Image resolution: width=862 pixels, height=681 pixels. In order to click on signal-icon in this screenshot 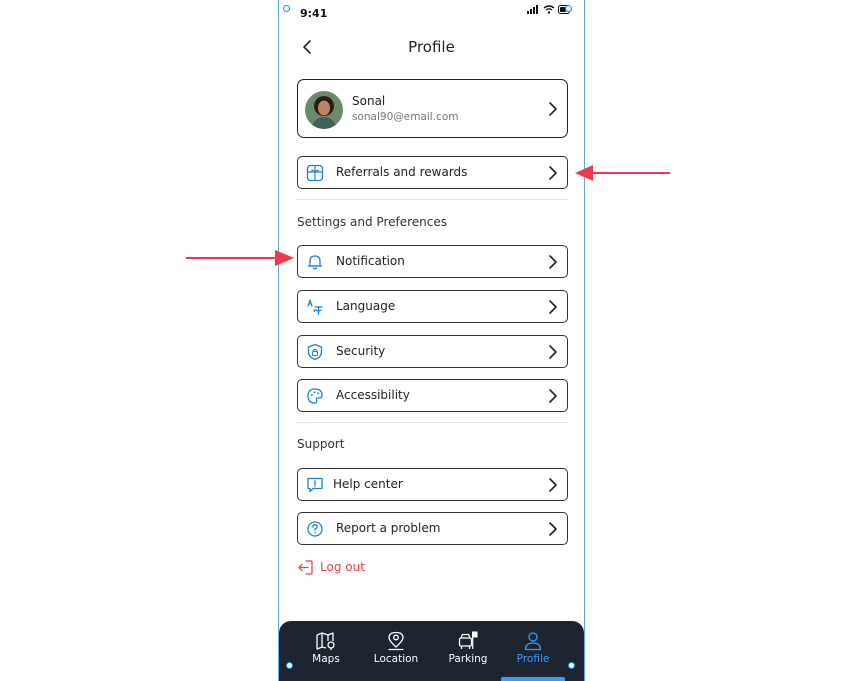, I will do `click(532, 9)`.